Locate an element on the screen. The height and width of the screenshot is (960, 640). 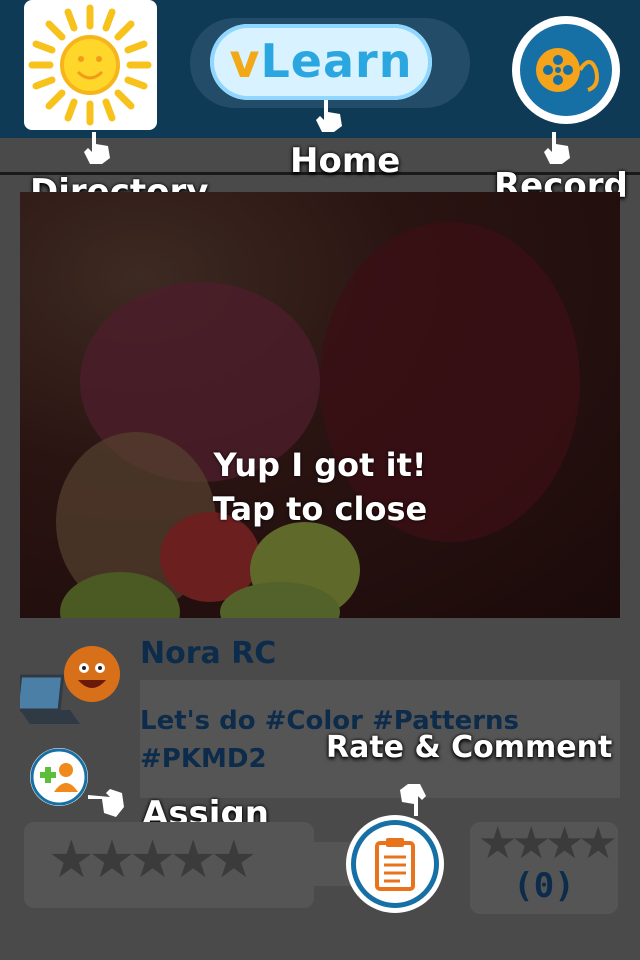
record-button is located at coordinates (566, 70).